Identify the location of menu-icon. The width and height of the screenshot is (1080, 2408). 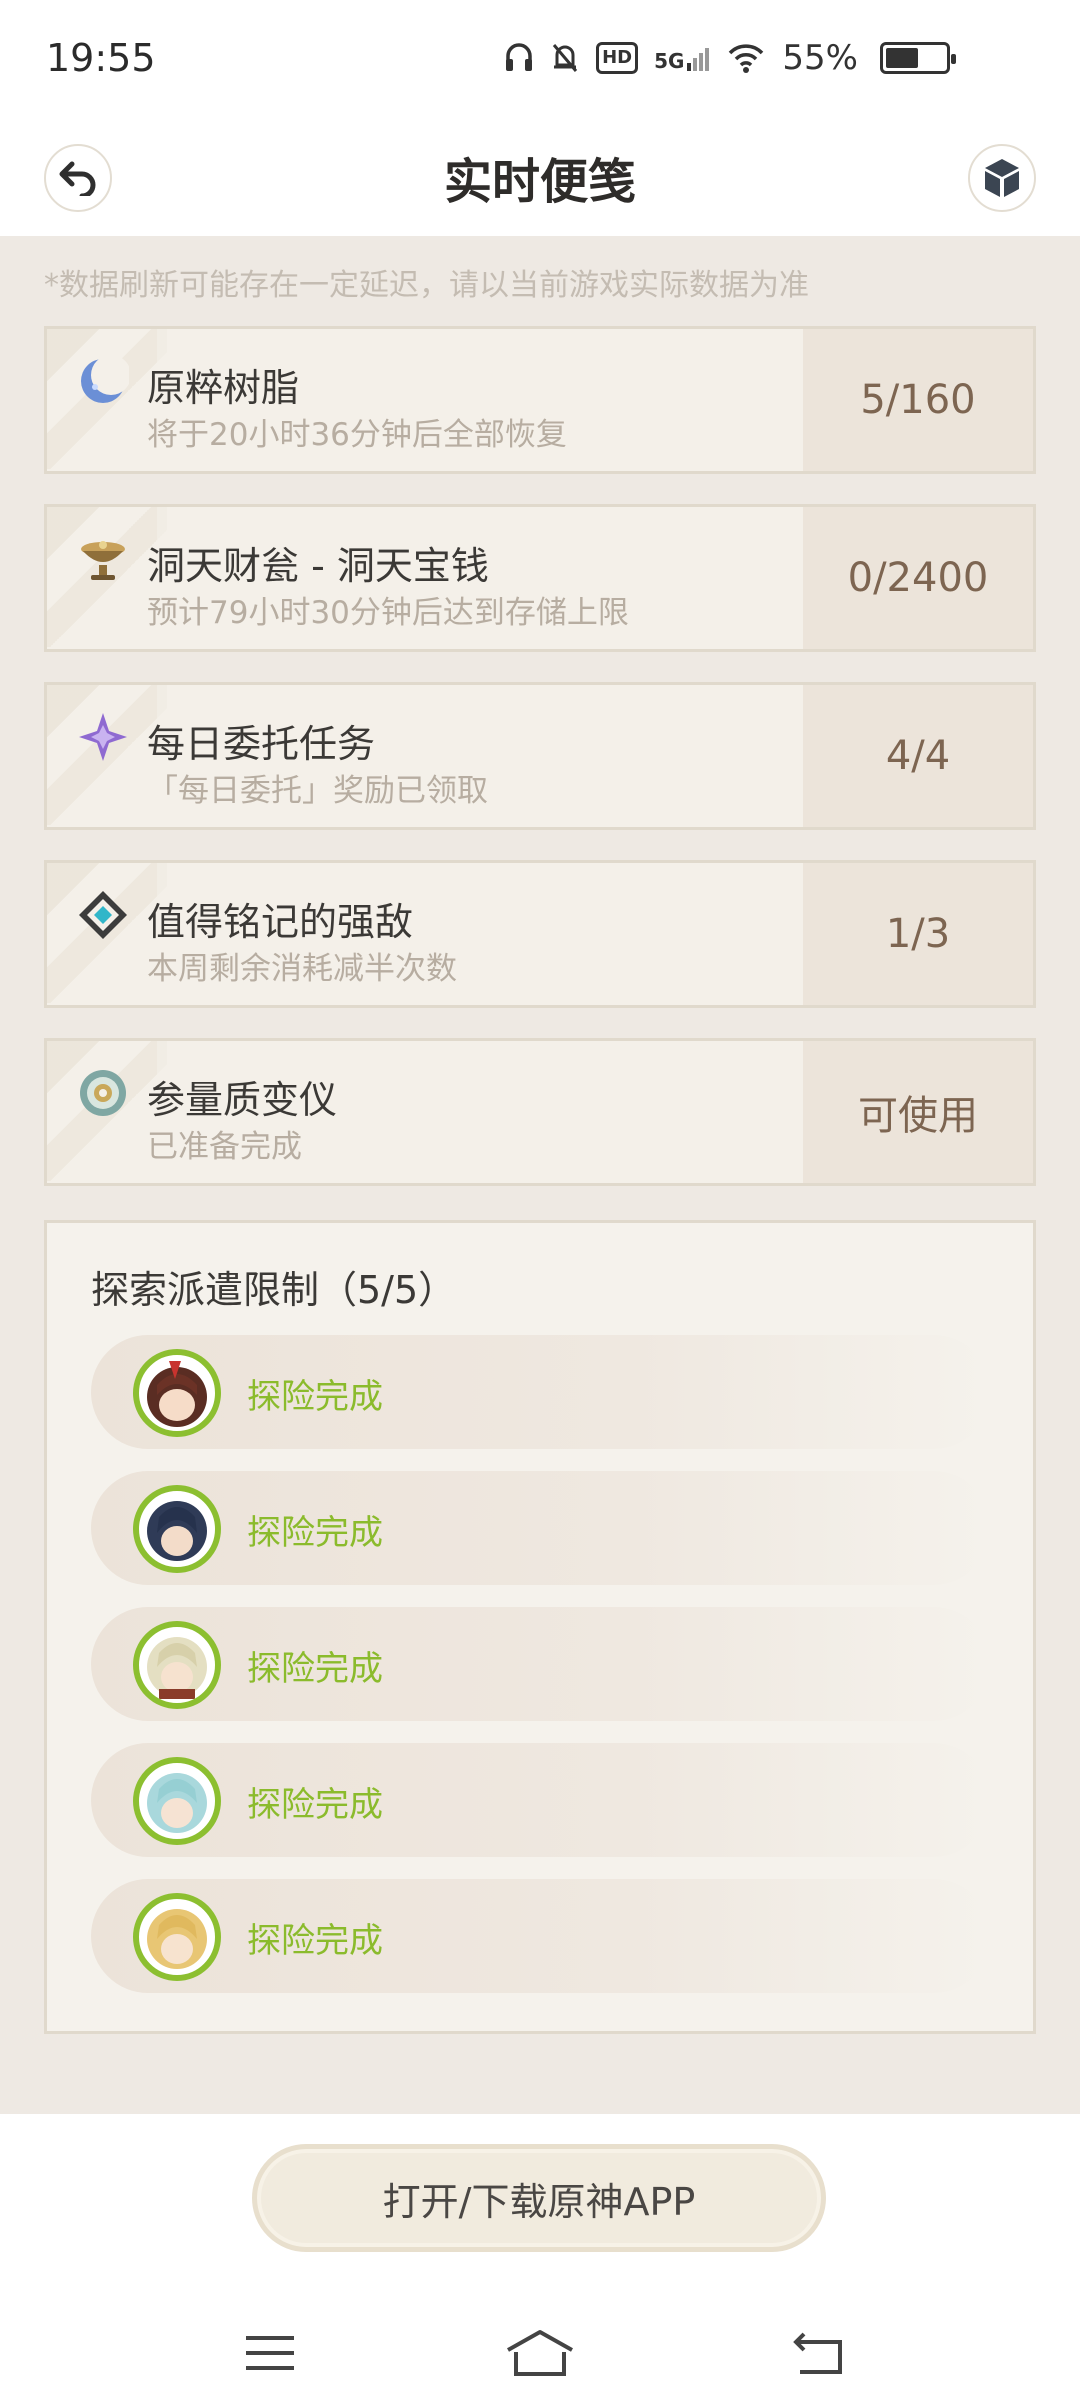
(270, 2353).